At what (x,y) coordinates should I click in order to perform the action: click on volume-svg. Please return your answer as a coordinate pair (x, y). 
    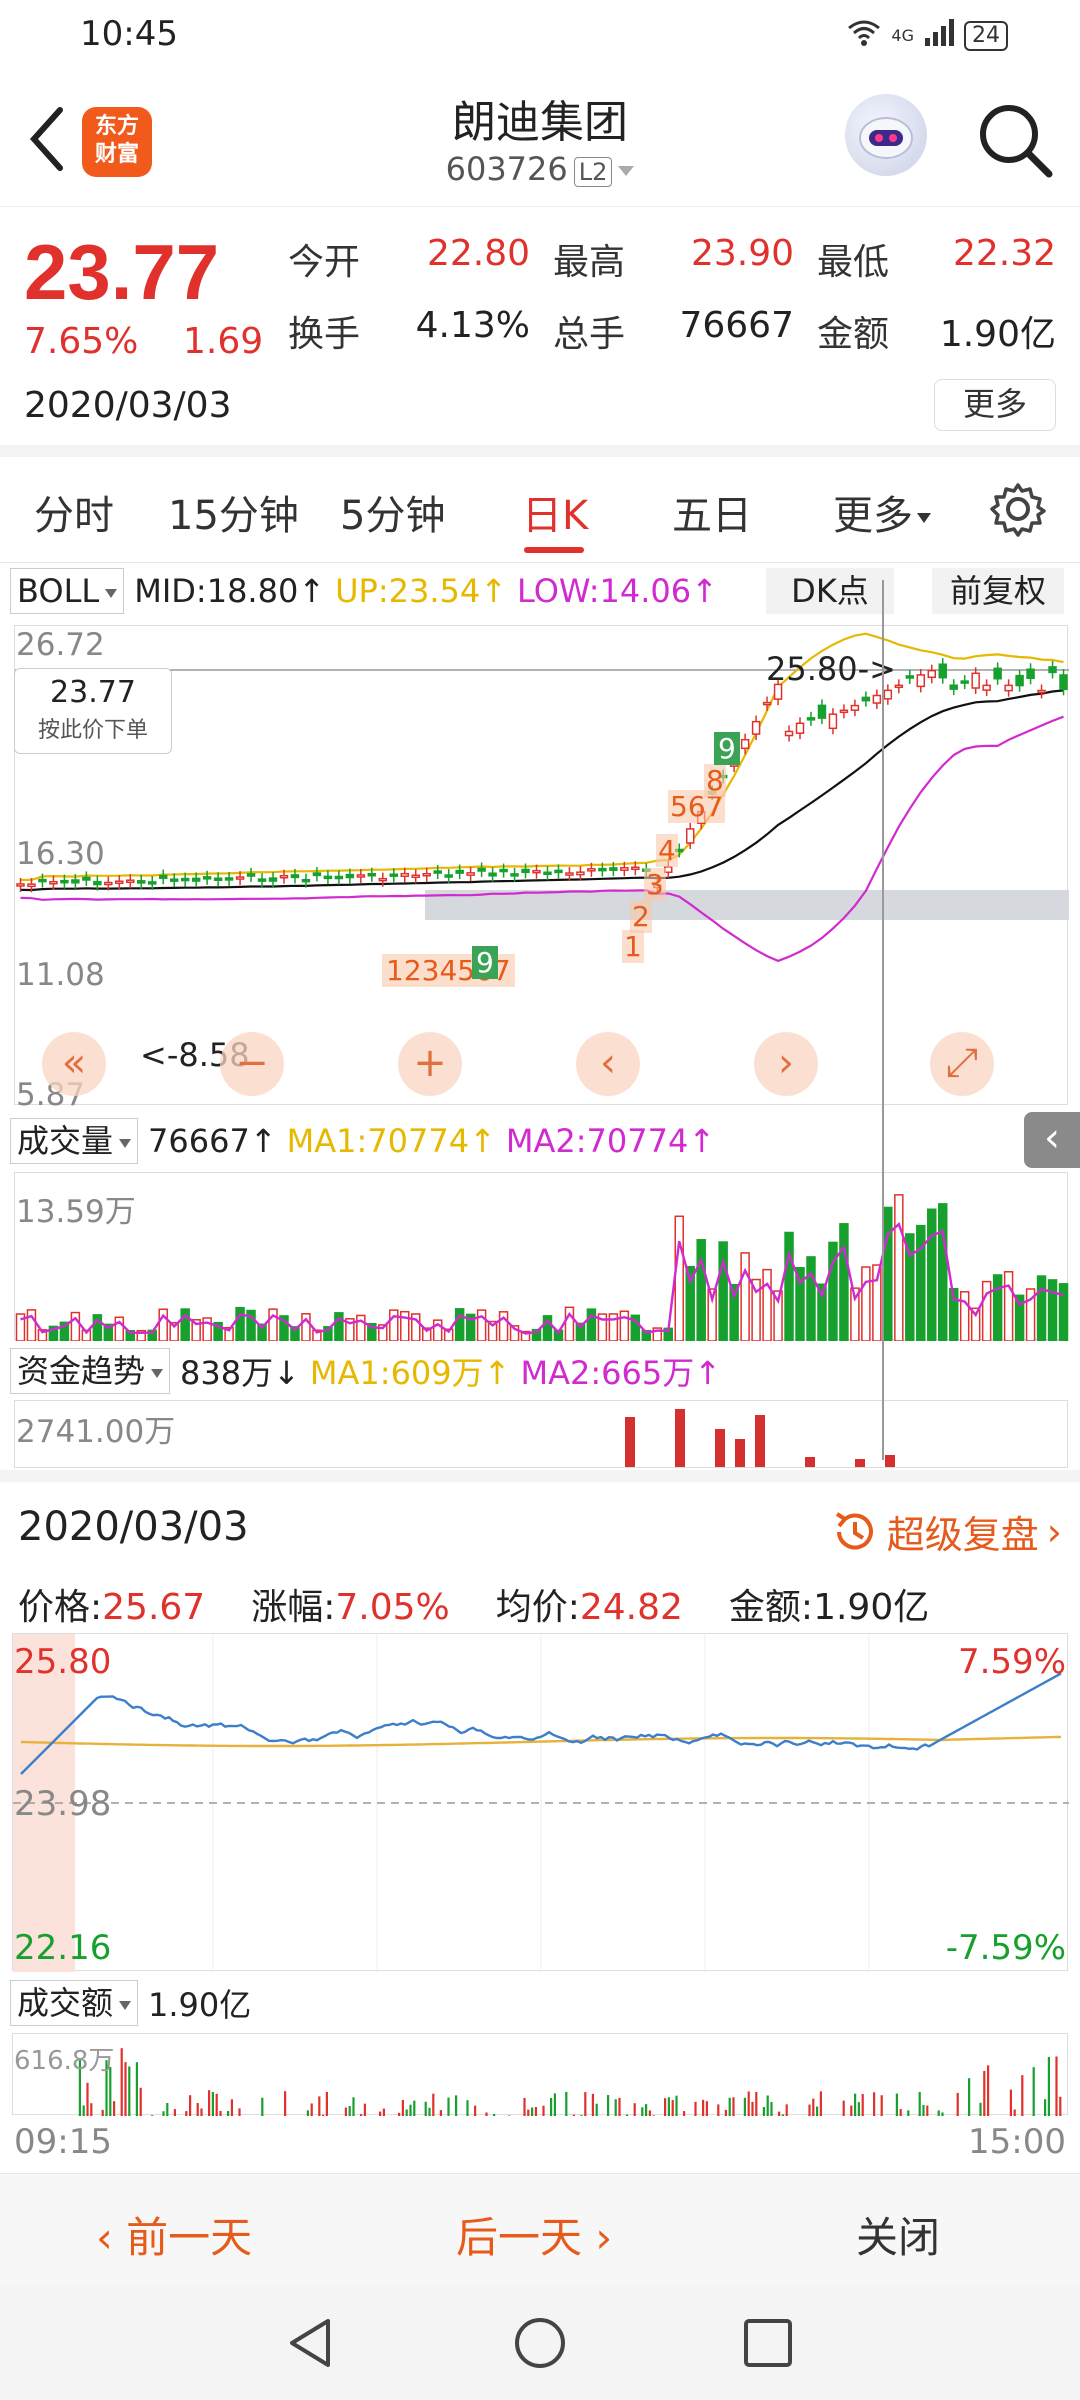
    Looking at the image, I should click on (542, 1268).